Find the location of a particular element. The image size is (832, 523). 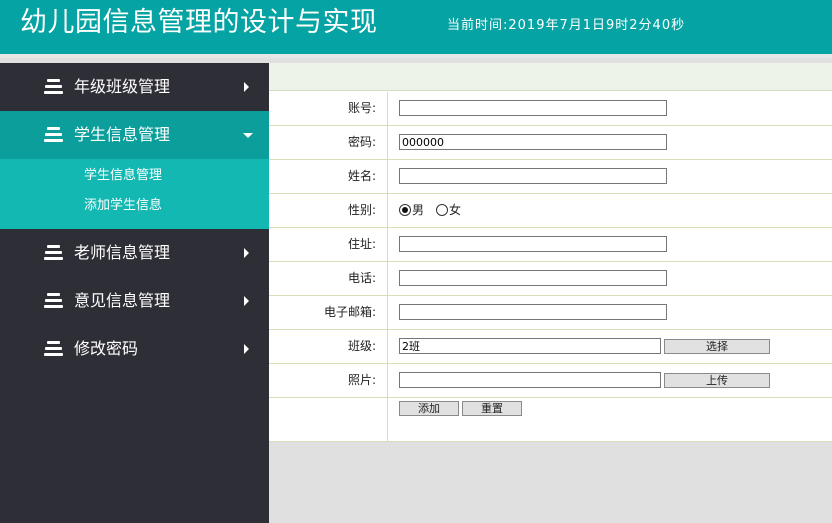

student-submenu: 学生信息管理 添加学生信息 is located at coordinates (134, 194).